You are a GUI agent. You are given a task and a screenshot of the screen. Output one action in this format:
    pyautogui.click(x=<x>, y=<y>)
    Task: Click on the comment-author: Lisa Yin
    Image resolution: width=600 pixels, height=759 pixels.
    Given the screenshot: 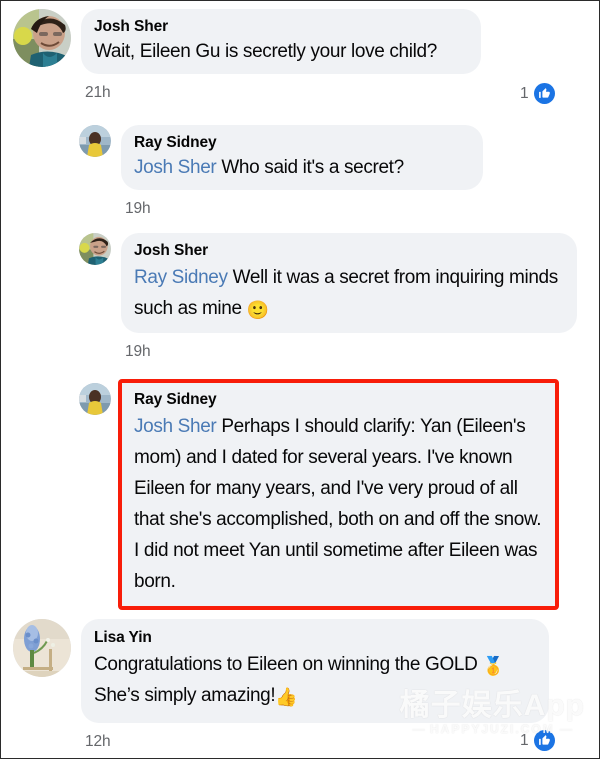 What is the action you would take?
    pyautogui.click(x=123, y=637)
    